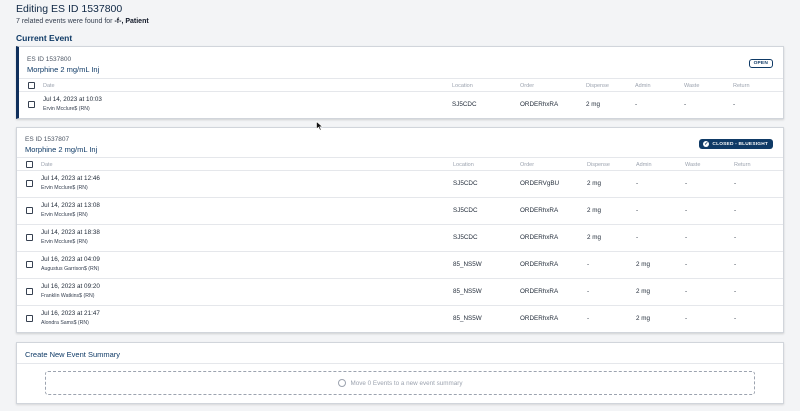 Image resolution: width=800 pixels, height=411 pixels. I want to click on status-badge-label: CLOSED - BLUESIGHT, so click(740, 144).